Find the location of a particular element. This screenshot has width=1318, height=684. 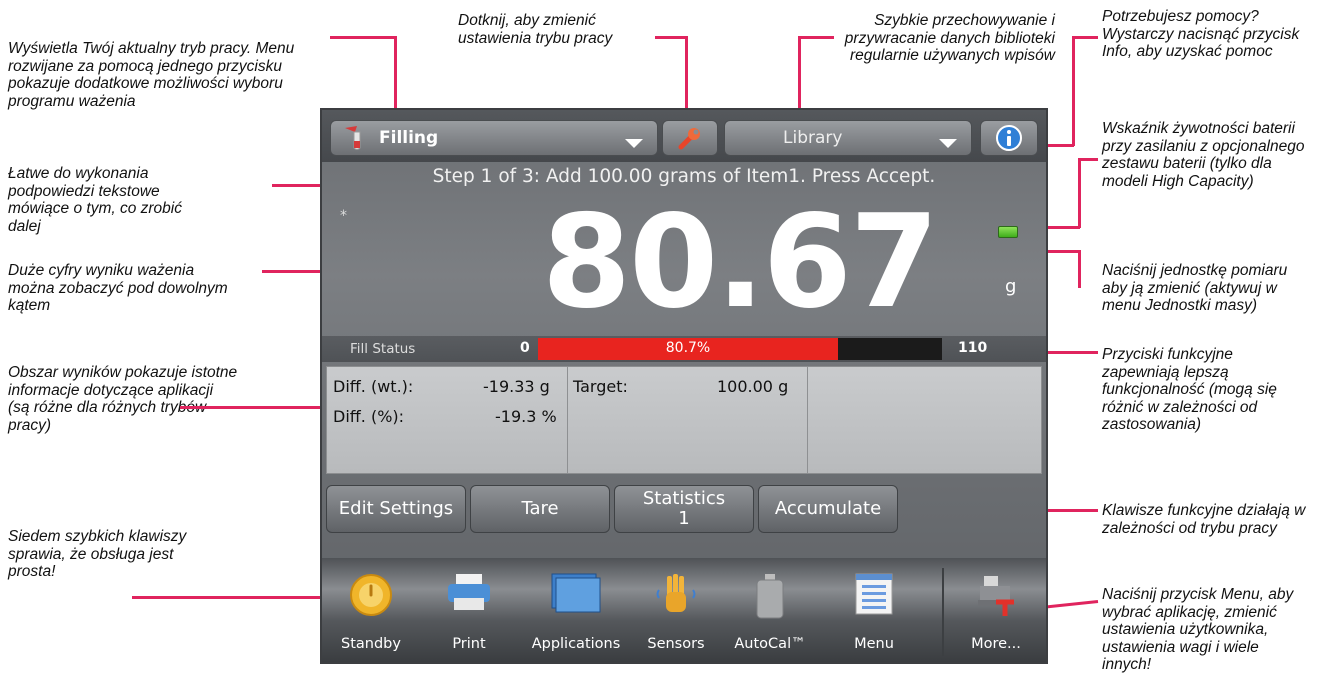

autocal-button: AutoCal™ is located at coordinates (770, 610).